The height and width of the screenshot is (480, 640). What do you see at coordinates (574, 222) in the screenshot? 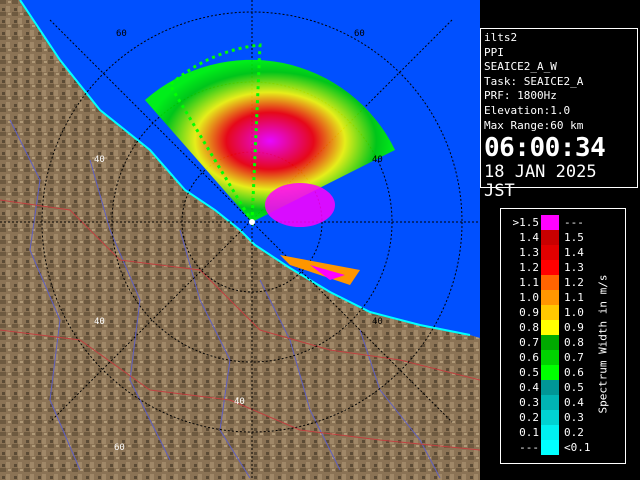
I see `legend-high-value: ---` at bounding box center [574, 222].